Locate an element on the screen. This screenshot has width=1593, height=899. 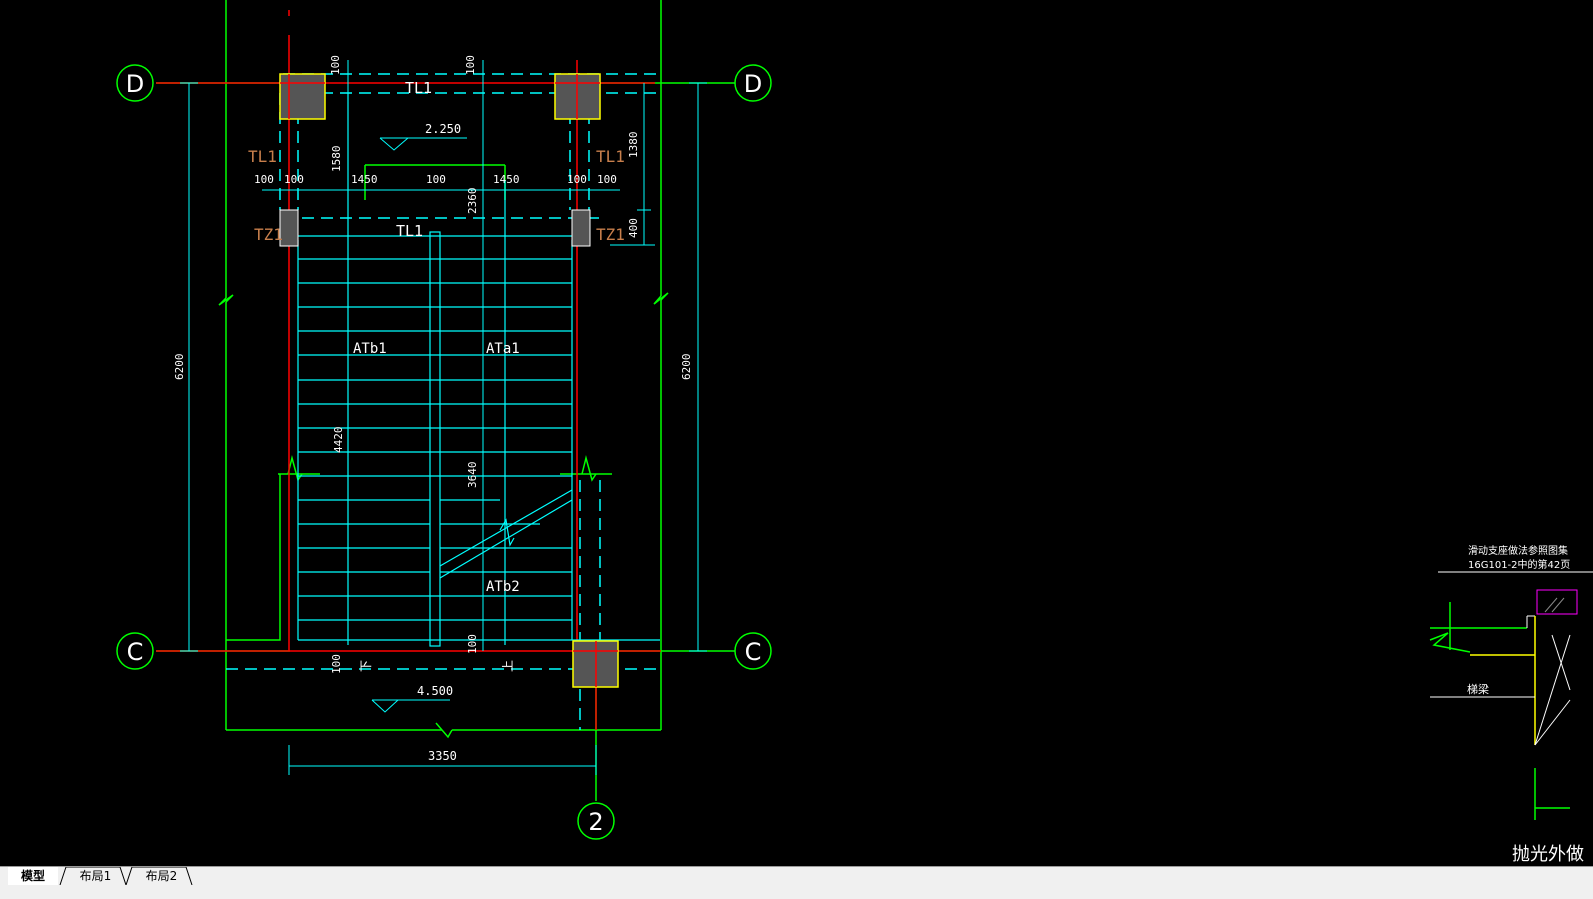
grid-bubble-D-right: D is located at coordinates (753, 83).